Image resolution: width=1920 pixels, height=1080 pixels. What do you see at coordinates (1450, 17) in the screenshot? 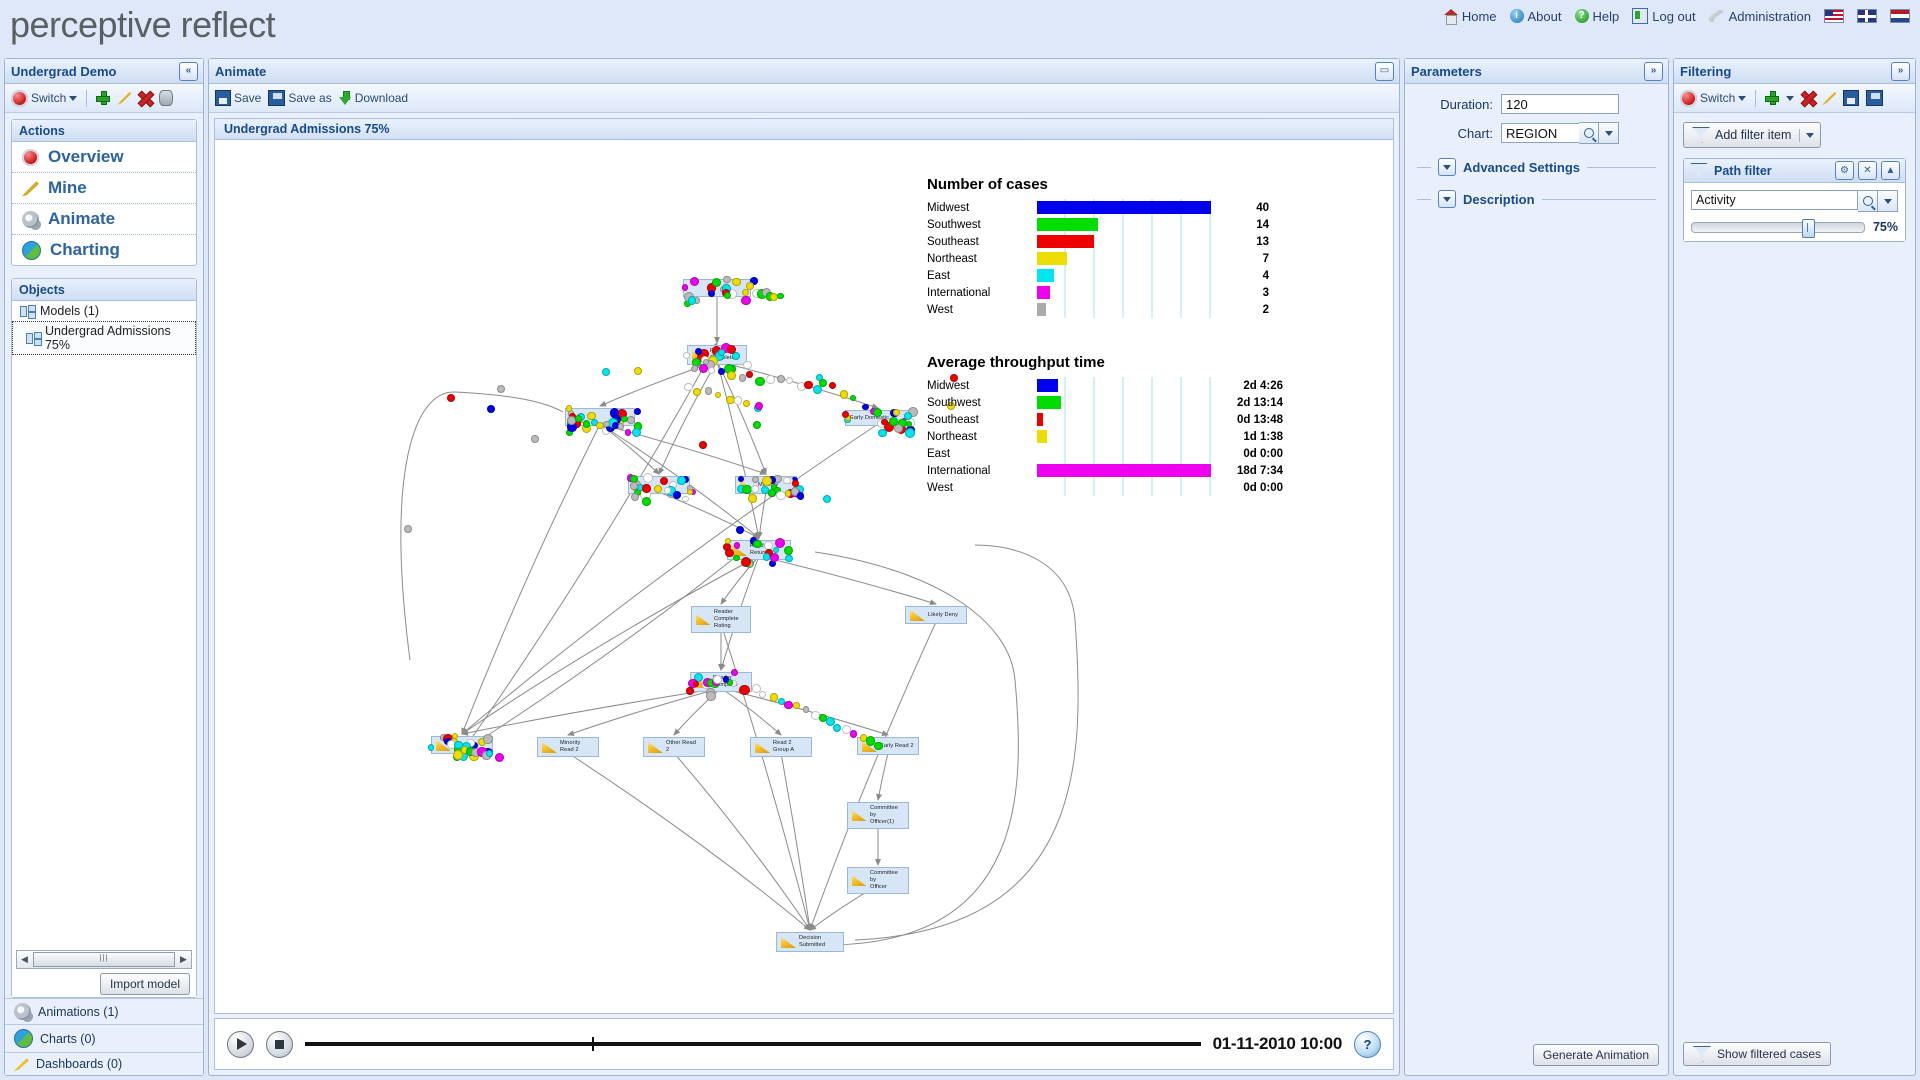
I see `home-icon` at bounding box center [1450, 17].